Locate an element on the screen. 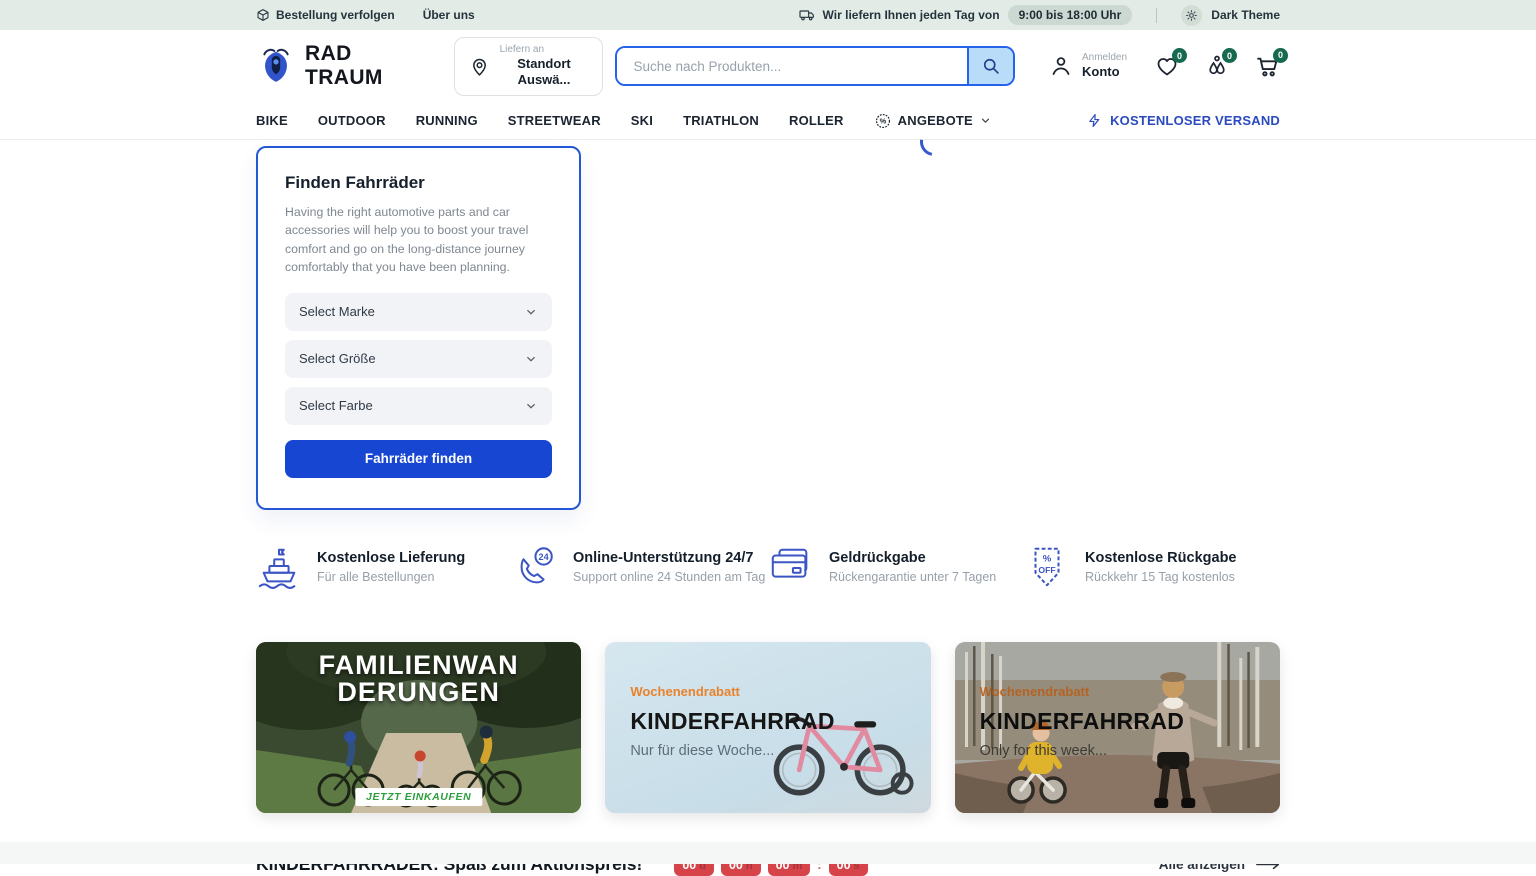  feature-subtitle: Für alle Bestellungen is located at coordinates (376, 576).